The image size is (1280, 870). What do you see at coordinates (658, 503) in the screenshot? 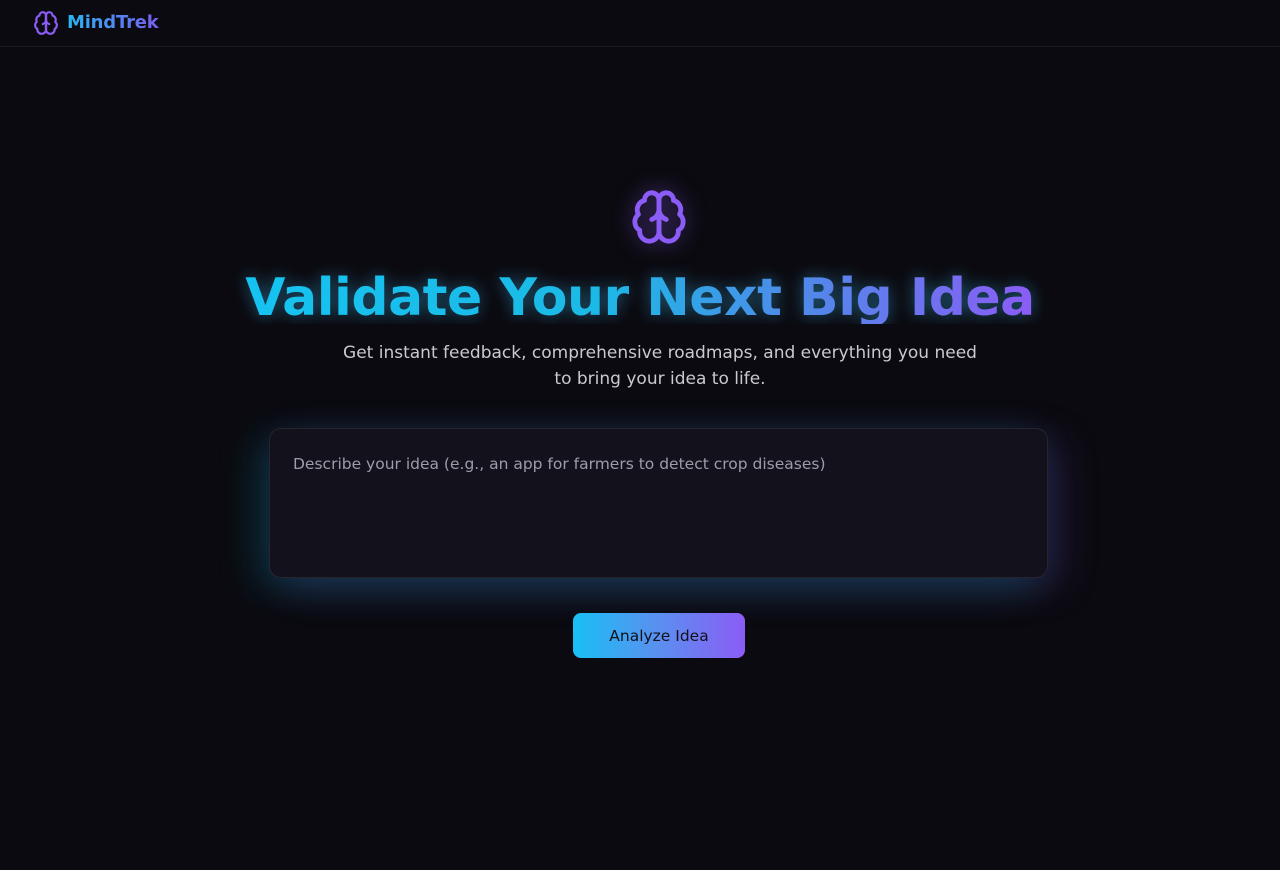
I see `idea-input` at bounding box center [658, 503].